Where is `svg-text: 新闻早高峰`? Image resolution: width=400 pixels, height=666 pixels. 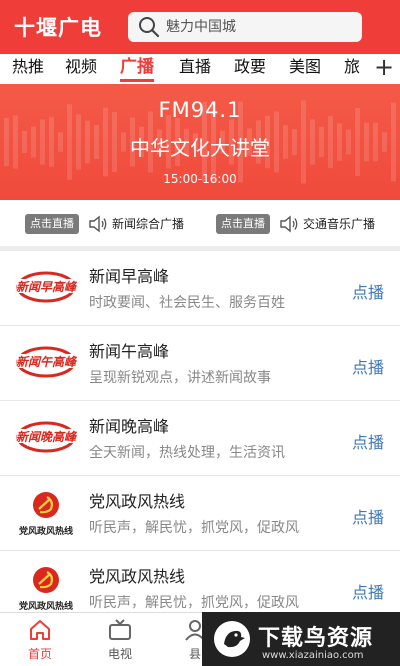 svg-text: 新闻早高峰 is located at coordinates (47, 287).